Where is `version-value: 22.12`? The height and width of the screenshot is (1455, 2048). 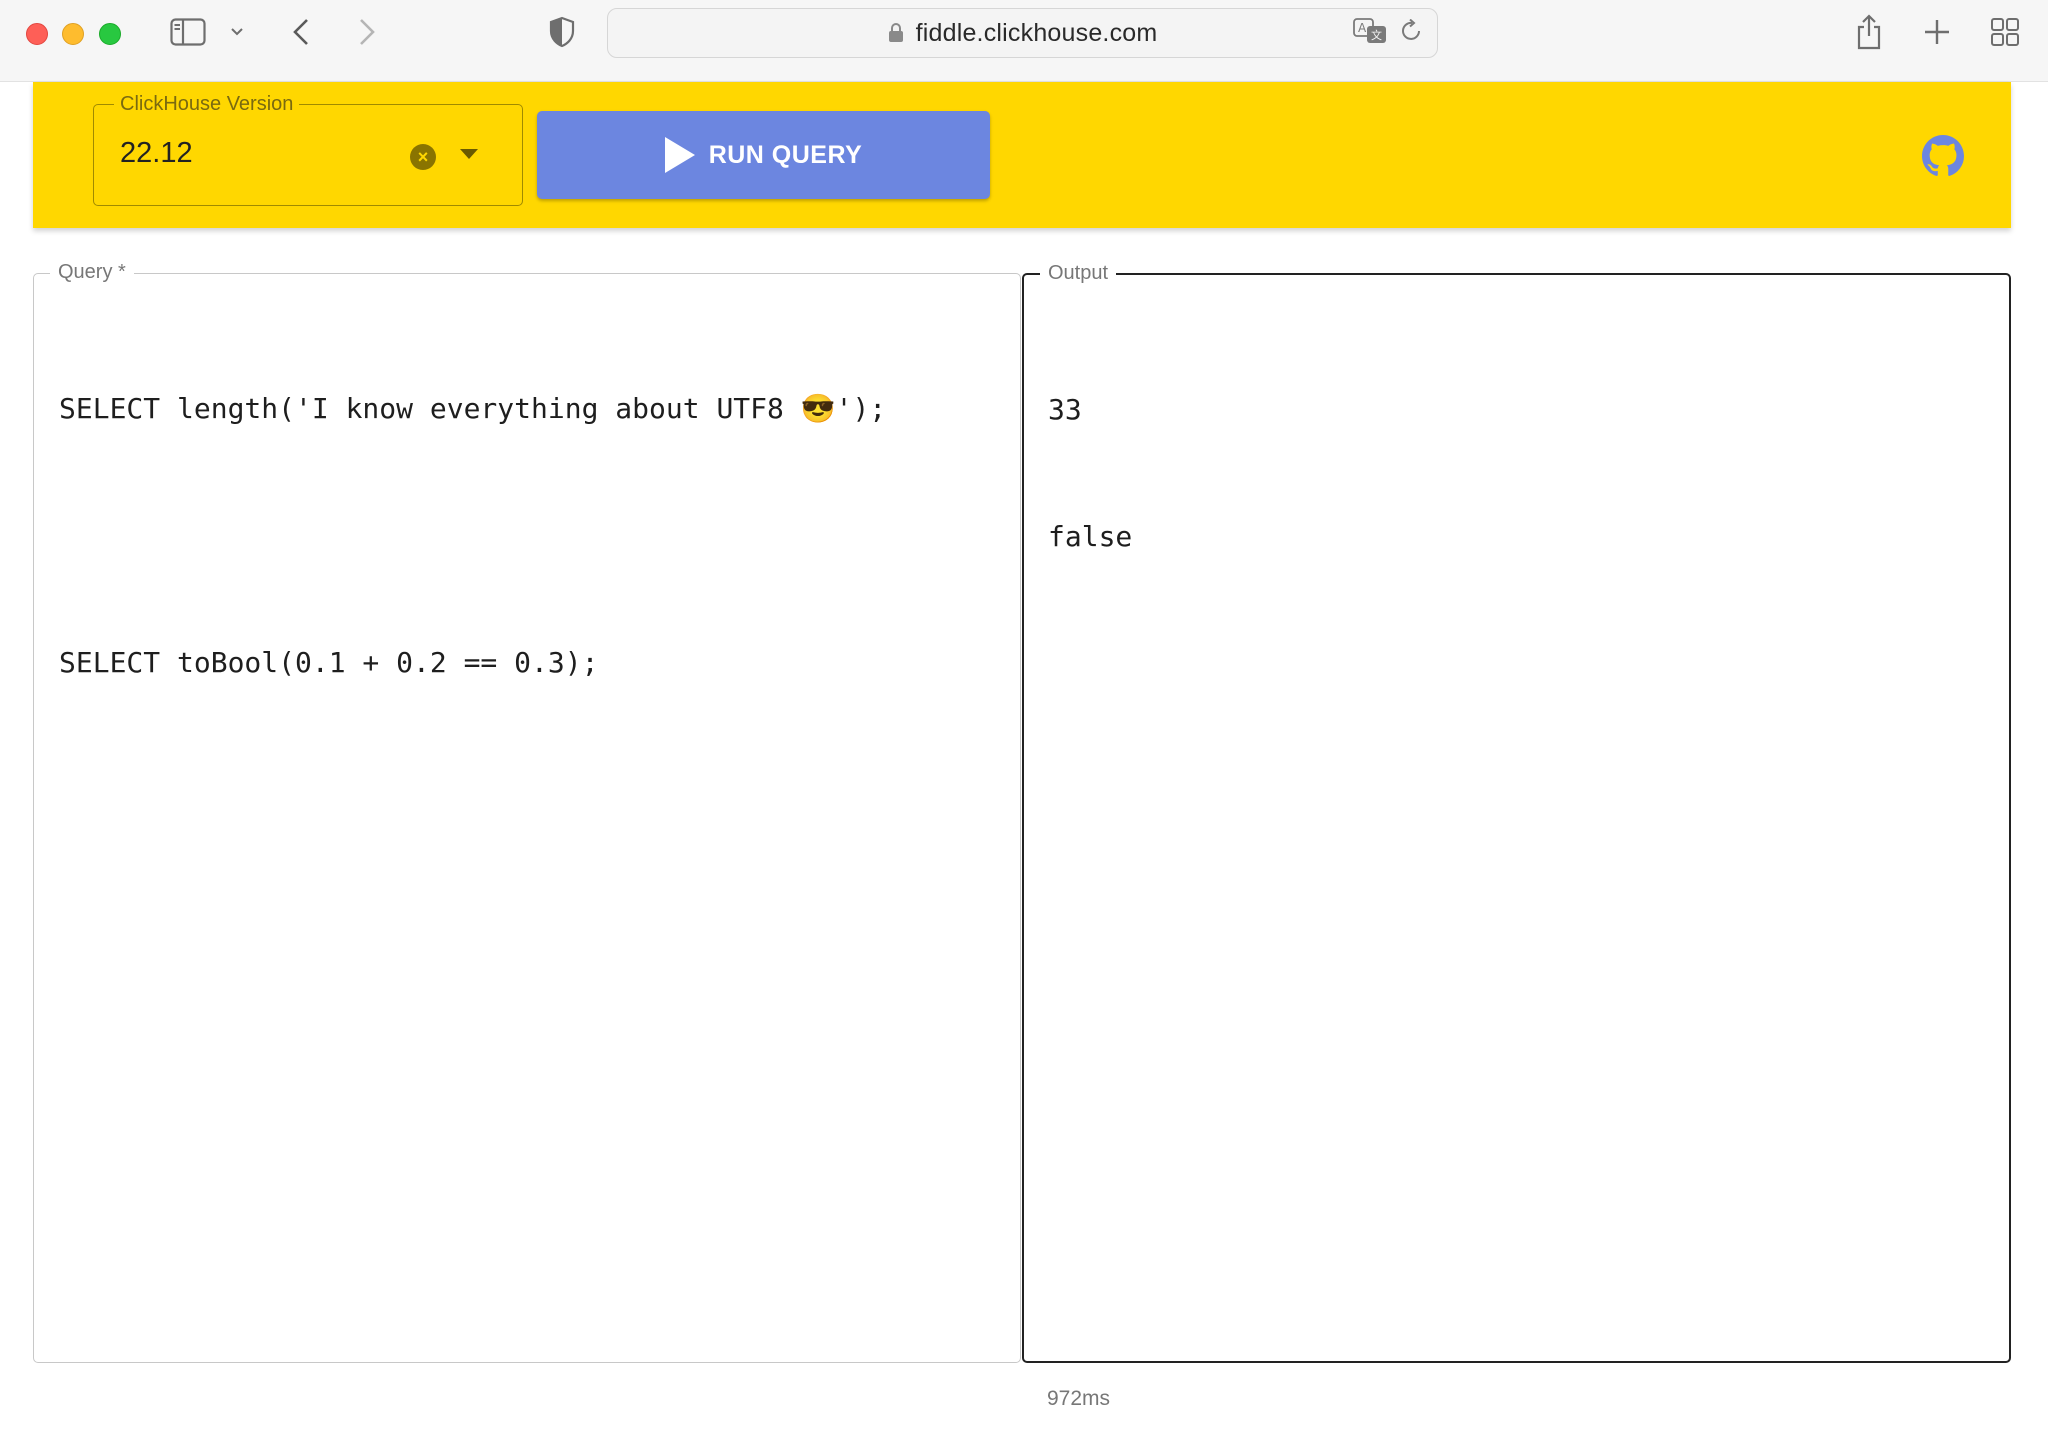
version-value: 22.12 is located at coordinates (156, 153).